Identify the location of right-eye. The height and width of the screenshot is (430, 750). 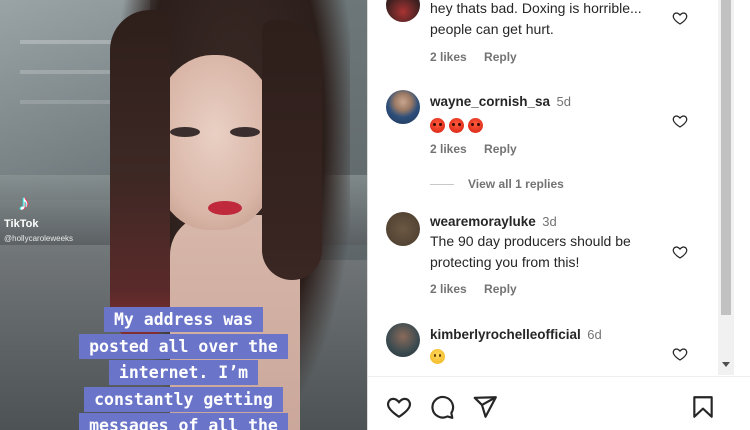
(245, 132).